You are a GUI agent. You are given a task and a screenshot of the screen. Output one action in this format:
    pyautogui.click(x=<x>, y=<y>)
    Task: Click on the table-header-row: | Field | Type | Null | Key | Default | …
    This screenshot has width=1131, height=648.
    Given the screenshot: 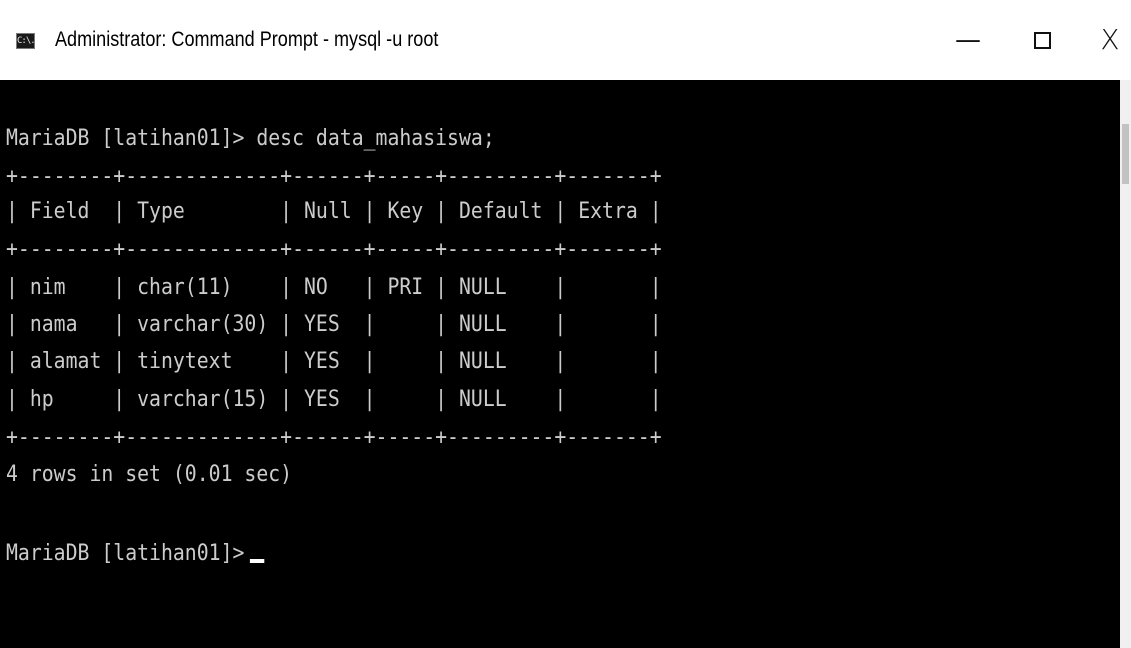 What is the action you would take?
    pyautogui.click(x=334, y=211)
    